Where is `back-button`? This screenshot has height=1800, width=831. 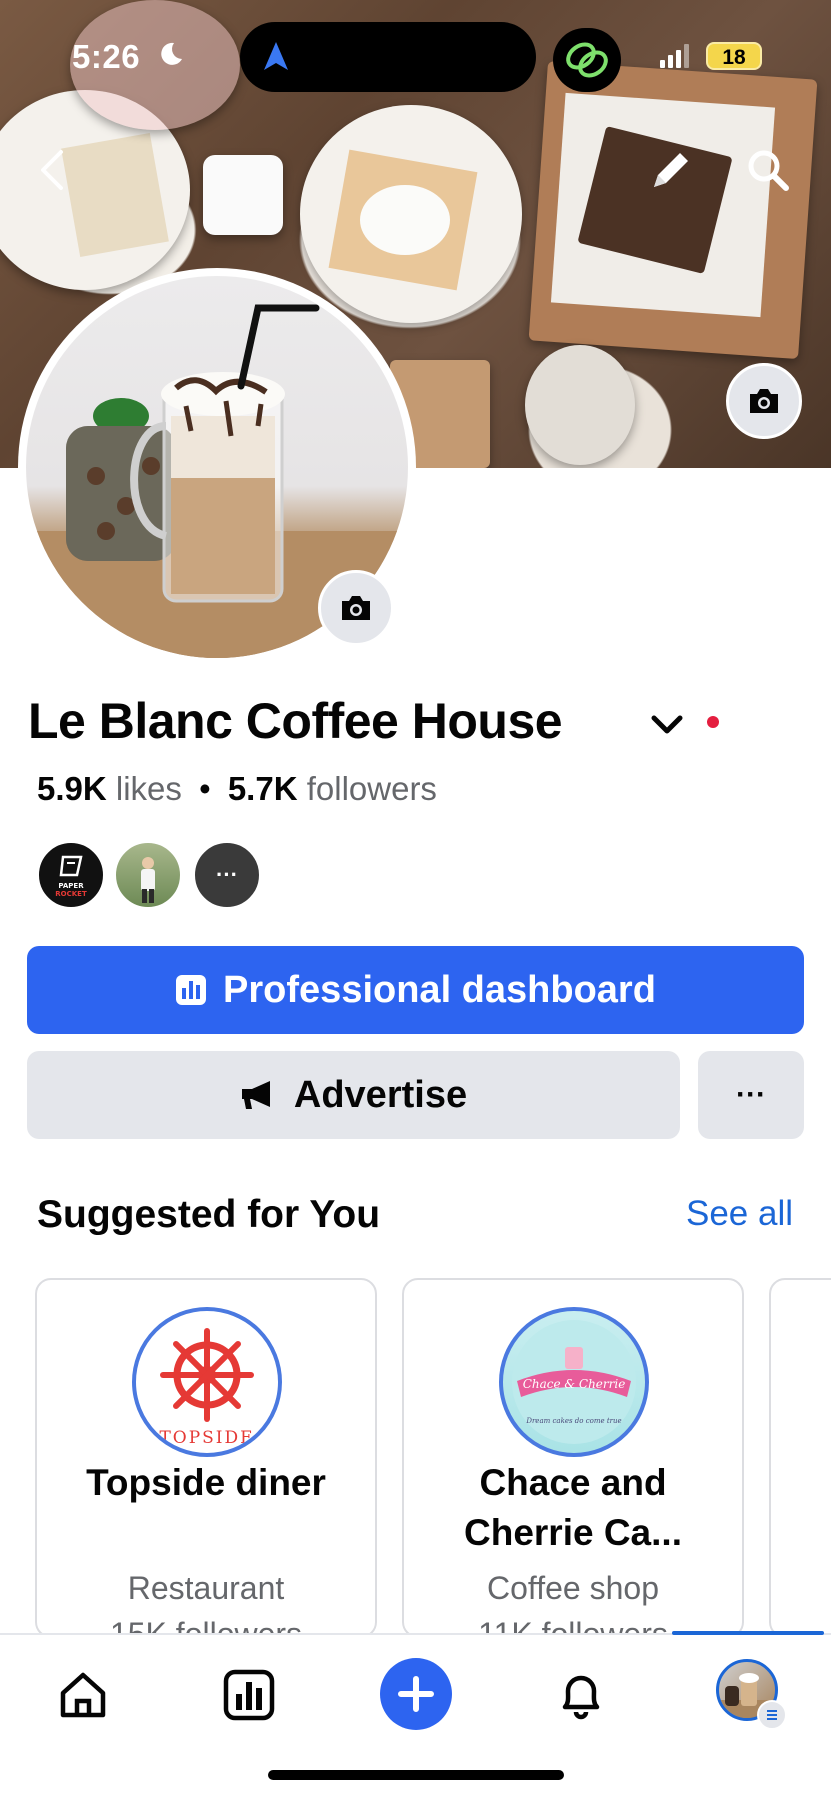
back-button is located at coordinates (52, 170).